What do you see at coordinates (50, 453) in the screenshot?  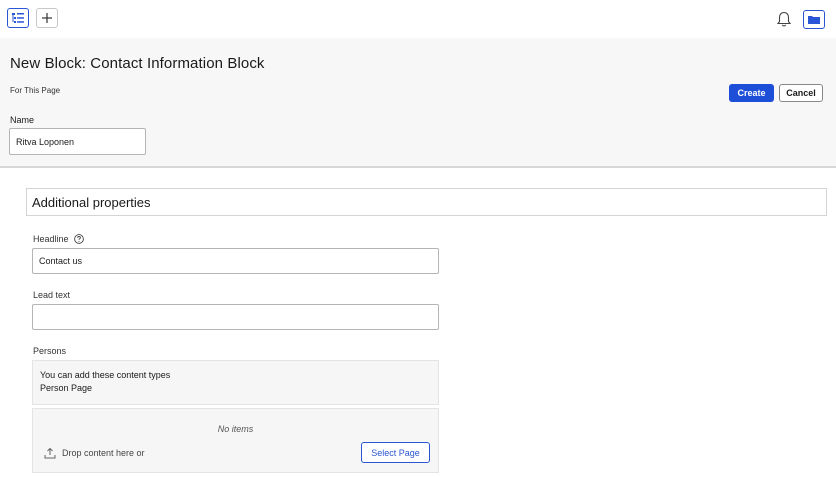 I see `upload-icon` at bounding box center [50, 453].